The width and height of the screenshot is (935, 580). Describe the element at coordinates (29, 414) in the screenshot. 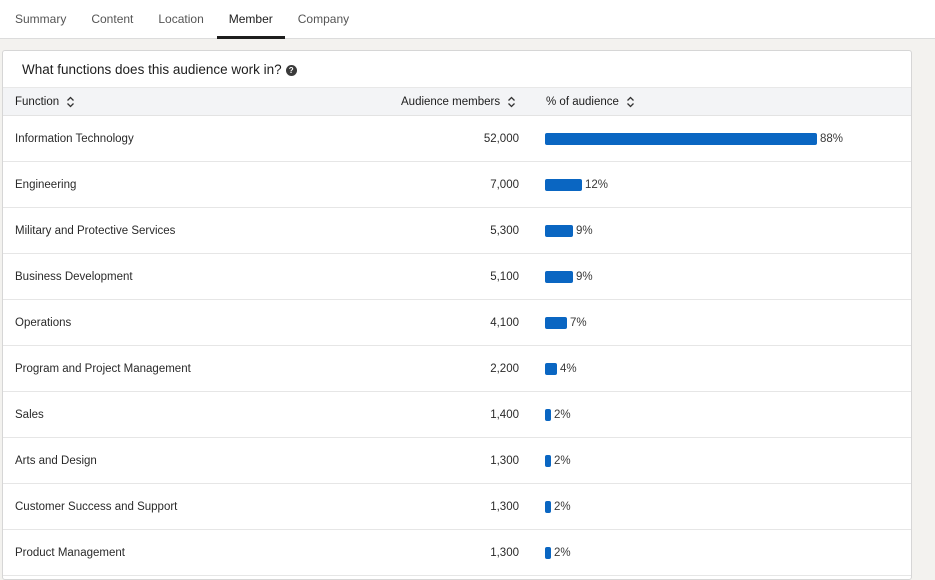

I see `function-name: Sales` at that location.